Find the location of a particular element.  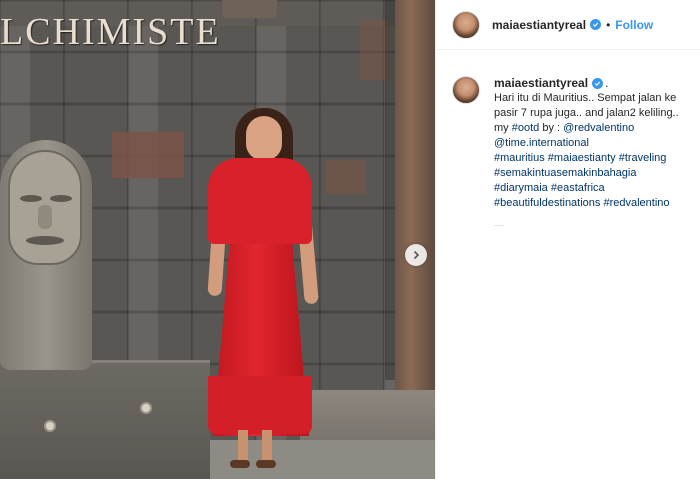

woman-face is located at coordinates (264, 138).